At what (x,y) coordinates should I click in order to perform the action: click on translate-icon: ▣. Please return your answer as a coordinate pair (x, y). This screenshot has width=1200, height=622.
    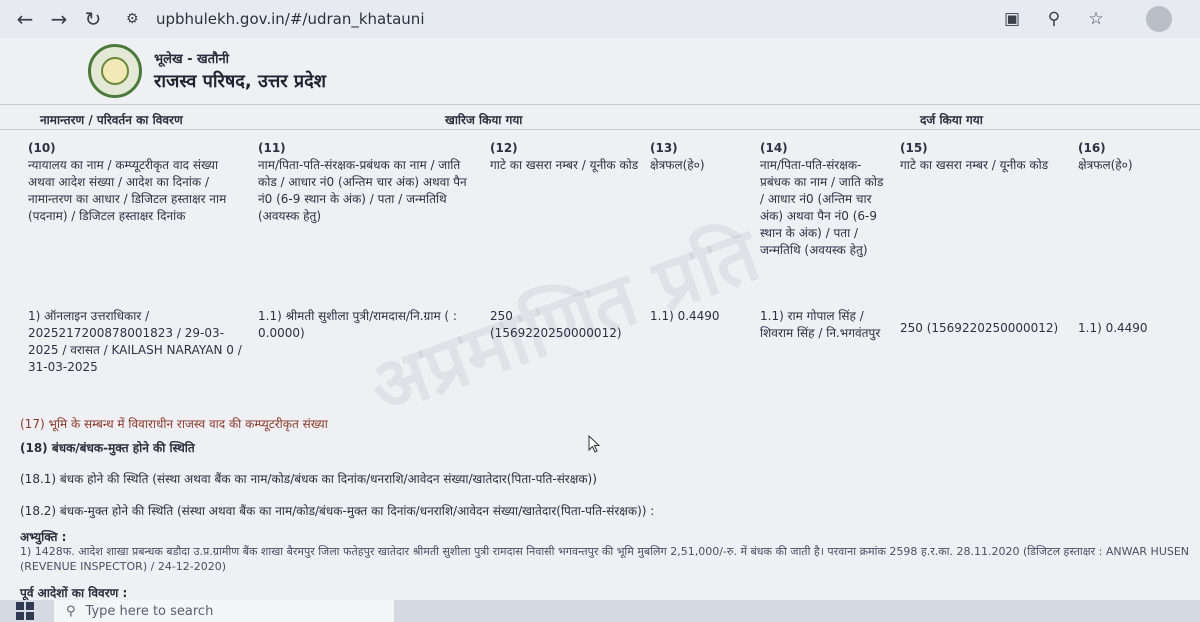
    Looking at the image, I should click on (1012, 19).